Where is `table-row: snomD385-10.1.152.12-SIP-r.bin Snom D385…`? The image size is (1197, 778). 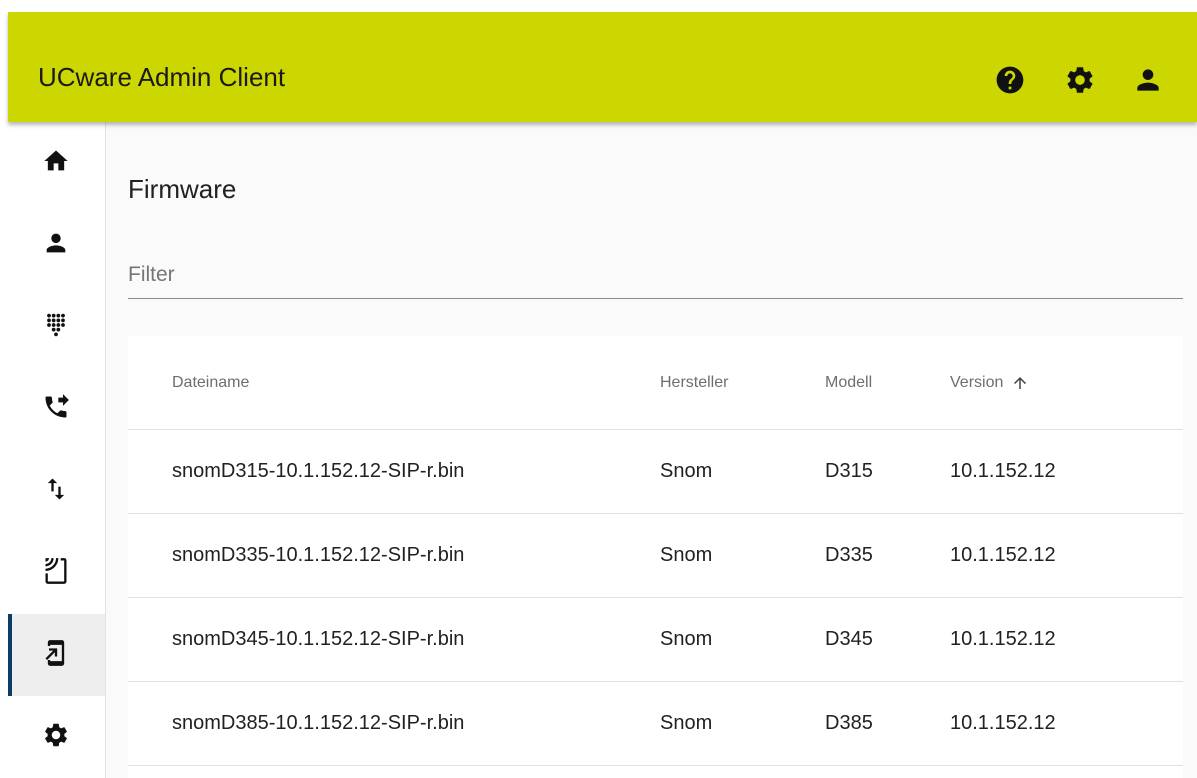 table-row: snomD385-10.1.152.12-SIP-r.bin Snom D385… is located at coordinates (655, 724).